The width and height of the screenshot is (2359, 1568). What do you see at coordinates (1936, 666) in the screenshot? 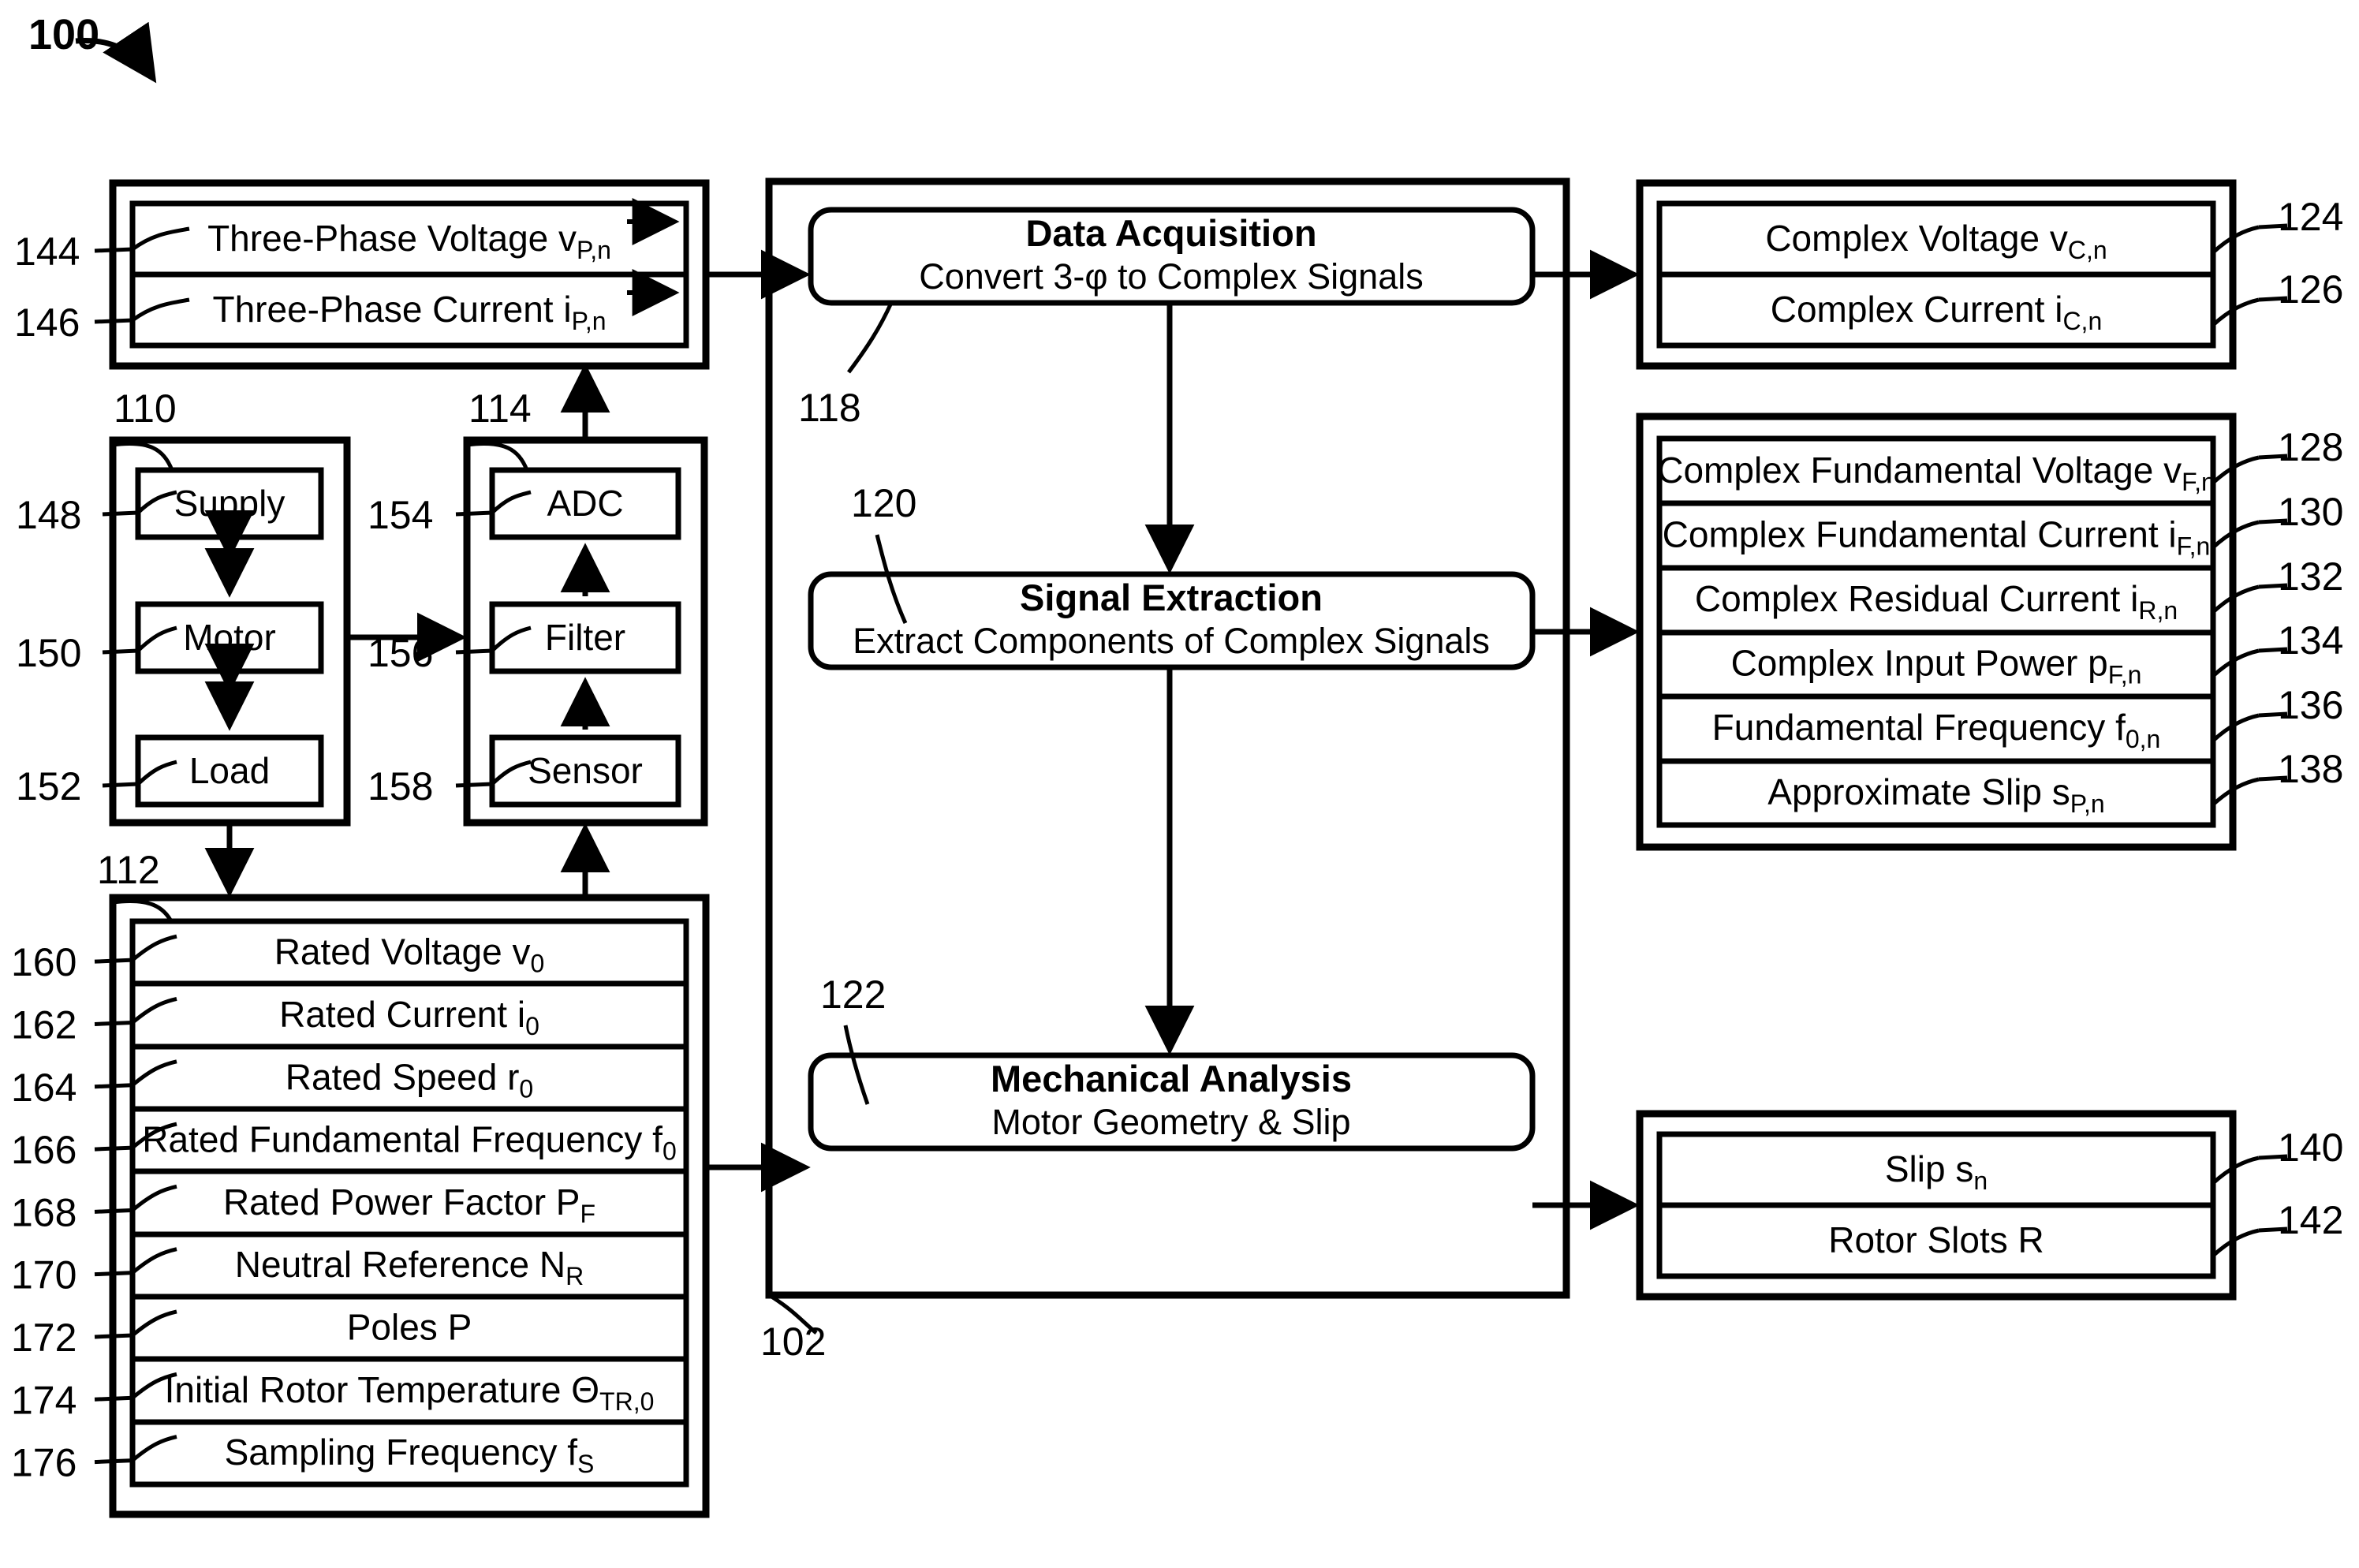
I see `output-134-label: Complex Input Power pF,n` at bounding box center [1936, 666].